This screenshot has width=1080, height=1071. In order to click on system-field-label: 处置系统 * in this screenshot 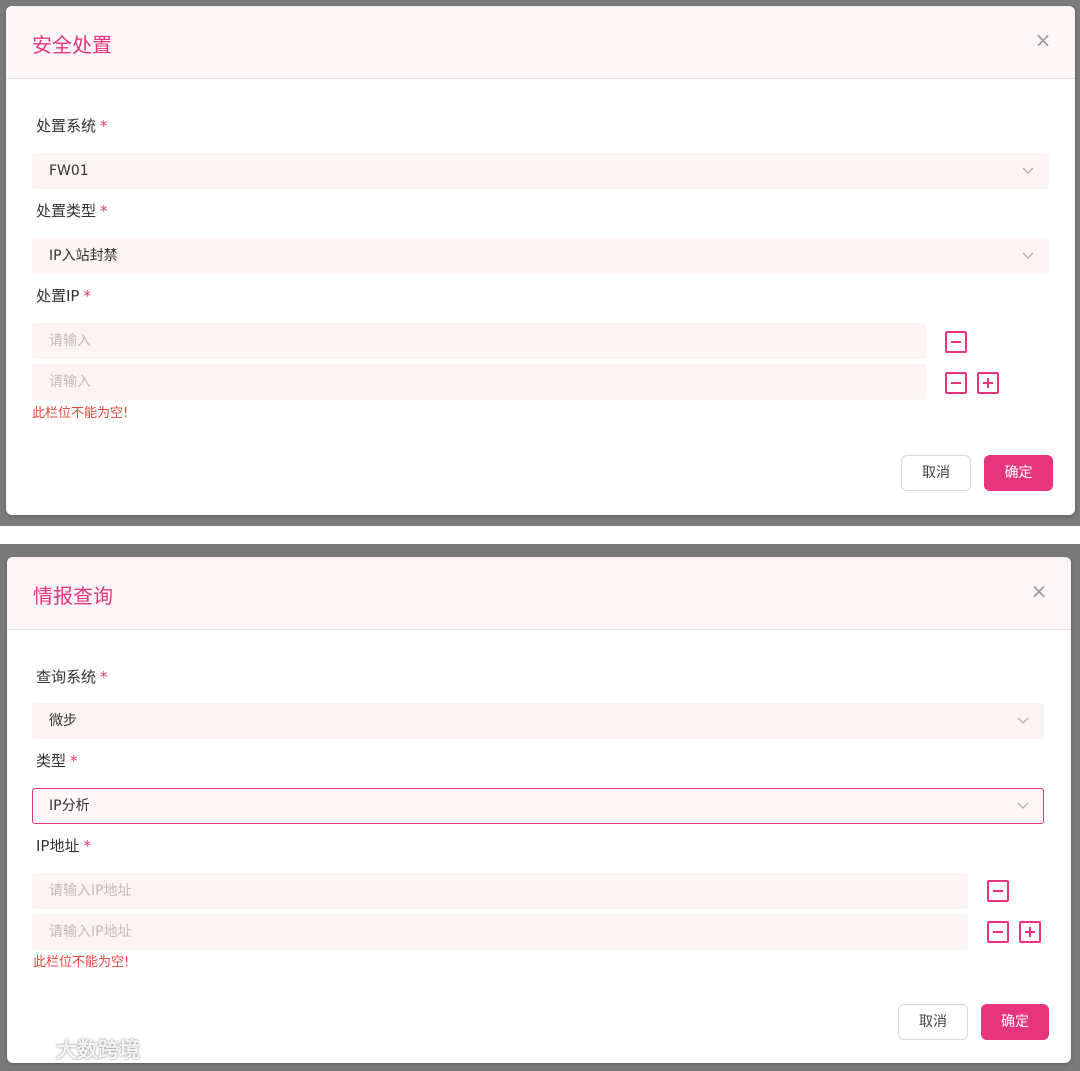, I will do `click(72, 126)`.